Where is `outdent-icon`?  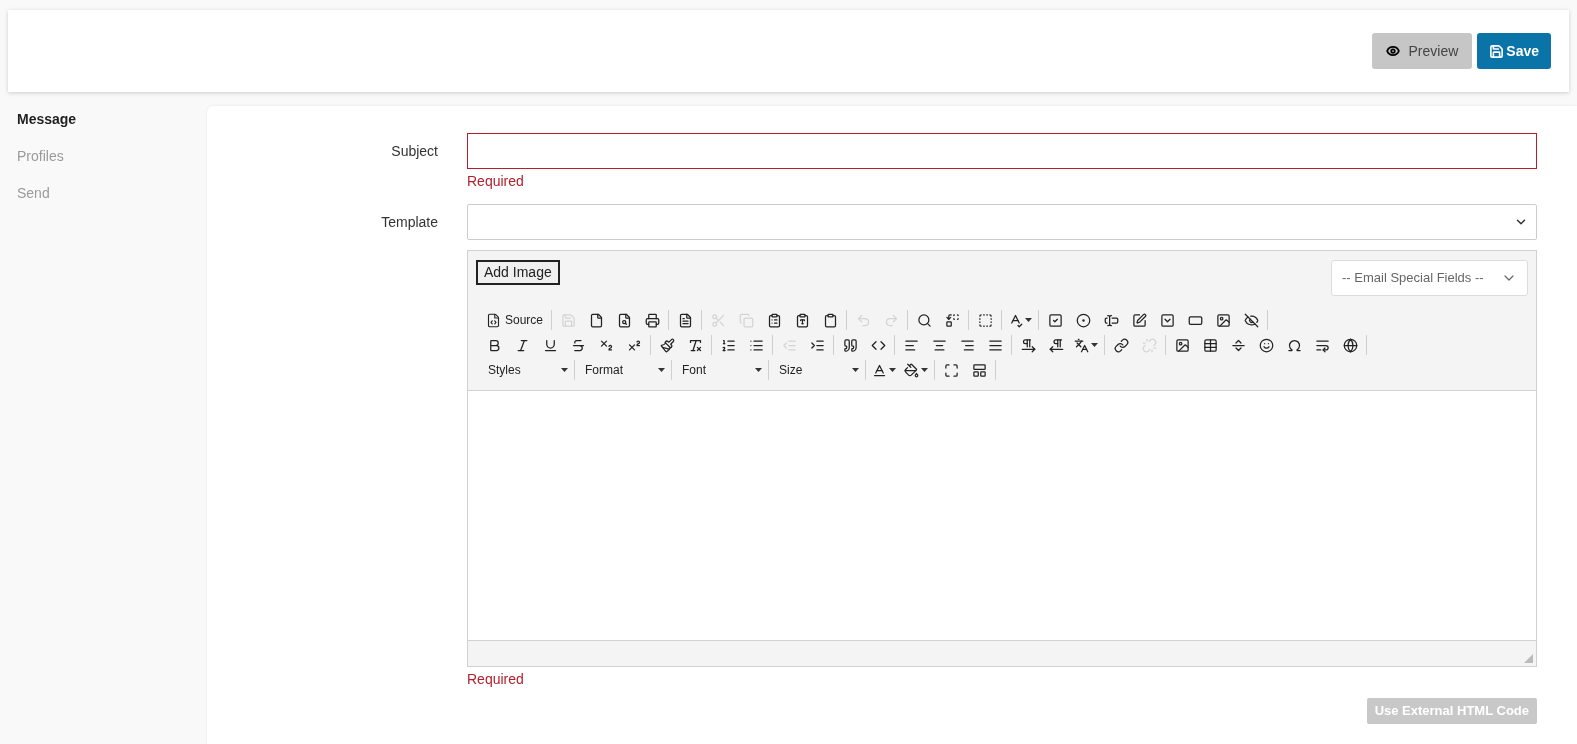 outdent-icon is located at coordinates (789, 345).